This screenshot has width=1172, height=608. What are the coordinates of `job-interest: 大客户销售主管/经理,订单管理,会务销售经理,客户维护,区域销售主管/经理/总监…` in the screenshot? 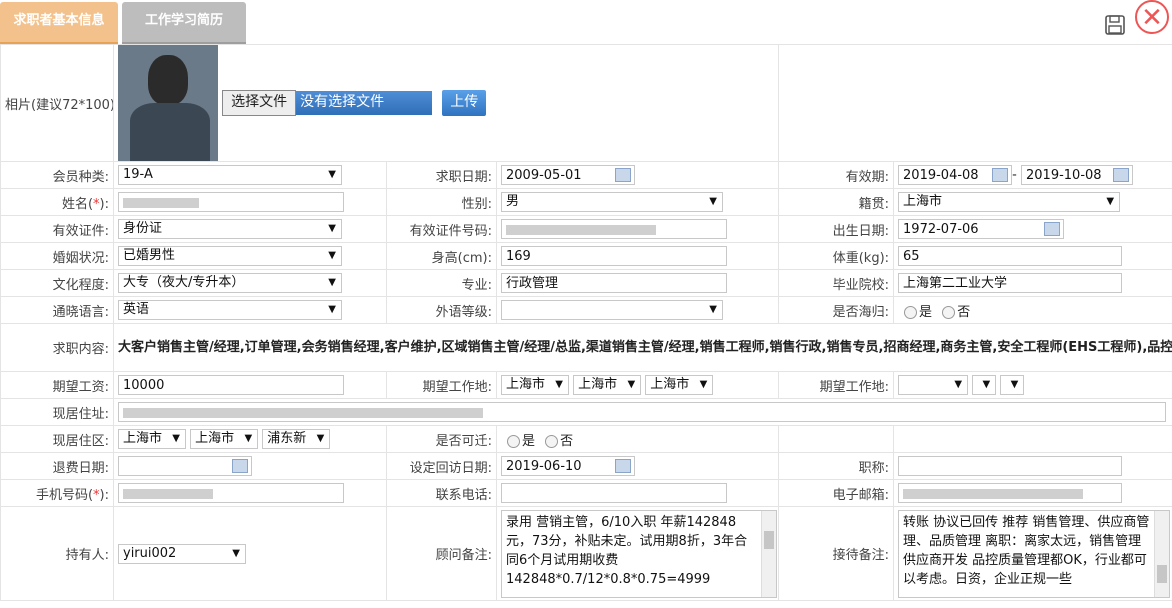 It's located at (642, 347).